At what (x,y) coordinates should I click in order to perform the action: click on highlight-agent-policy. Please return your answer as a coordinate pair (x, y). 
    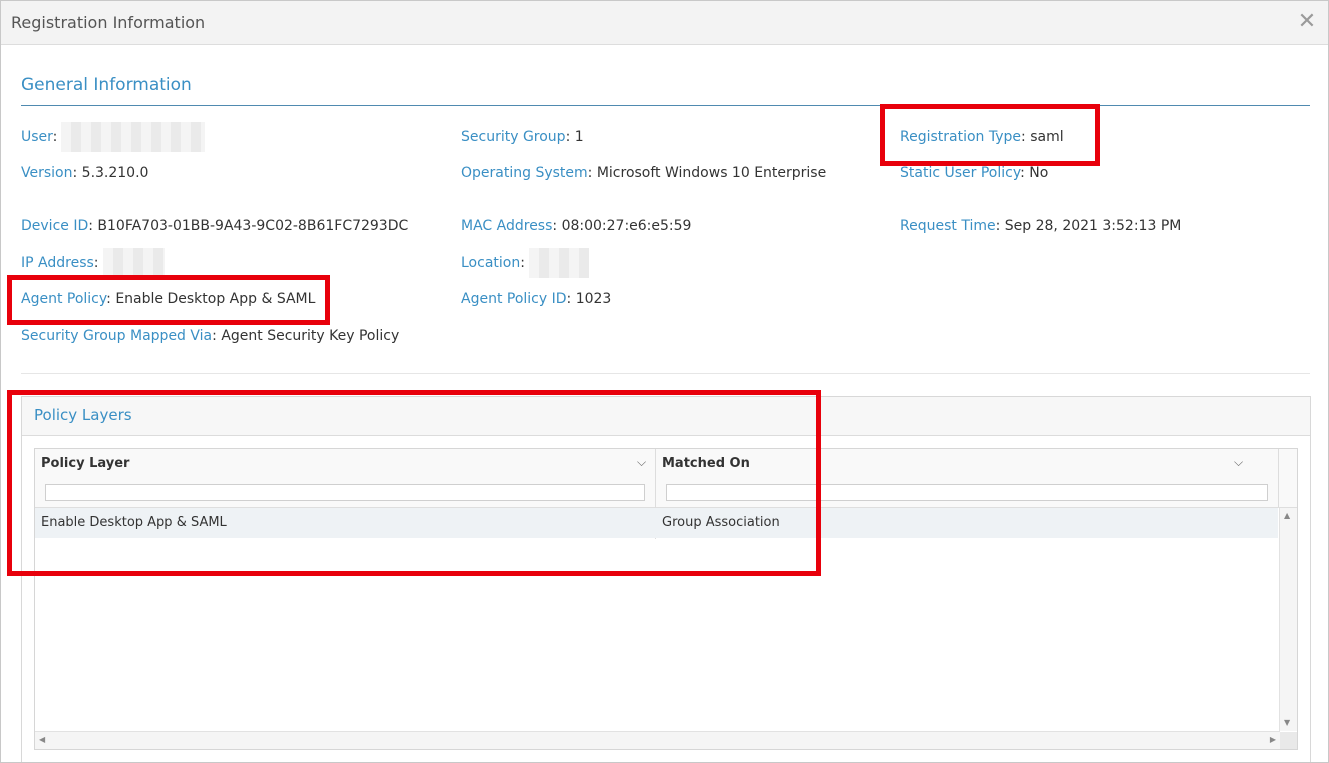
    Looking at the image, I should click on (168, 300).